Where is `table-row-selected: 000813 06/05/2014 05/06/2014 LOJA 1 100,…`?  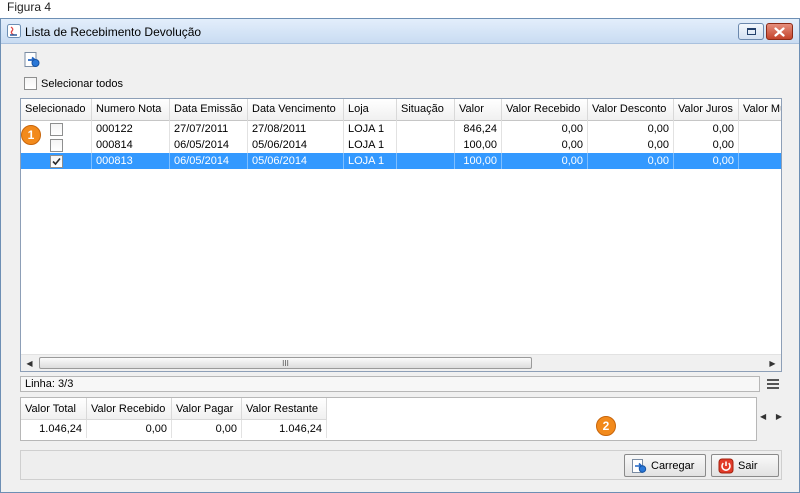
table-row-selected: 000813 06/05/2014 05/06/2014 LOJA 1 100,… is located at coordinates (401, 161).